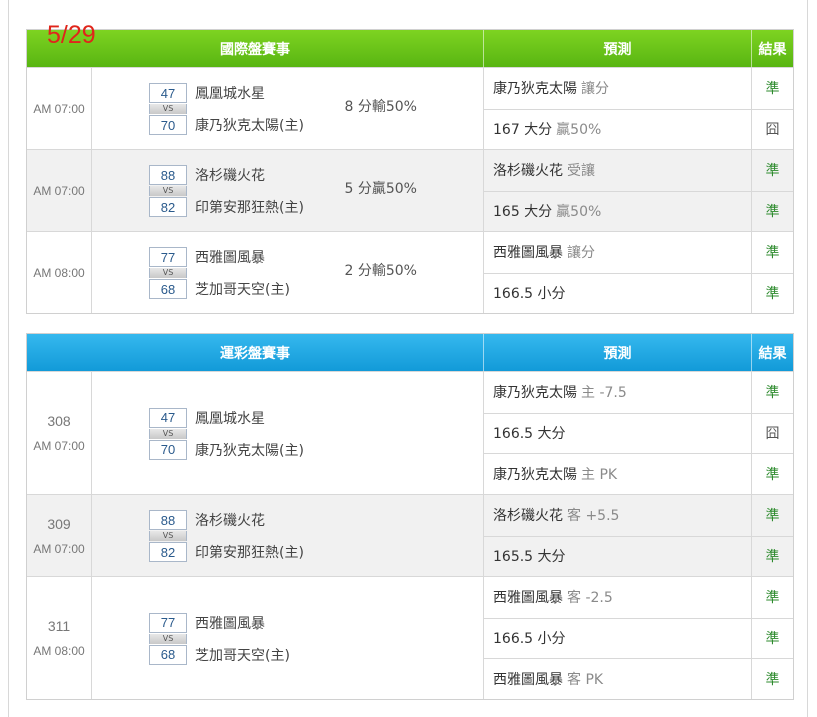 Image resolution: width=817 pixels, height=717 pixels. I want to click on prediction-detail: 主 -7.5, so click(604, 393).